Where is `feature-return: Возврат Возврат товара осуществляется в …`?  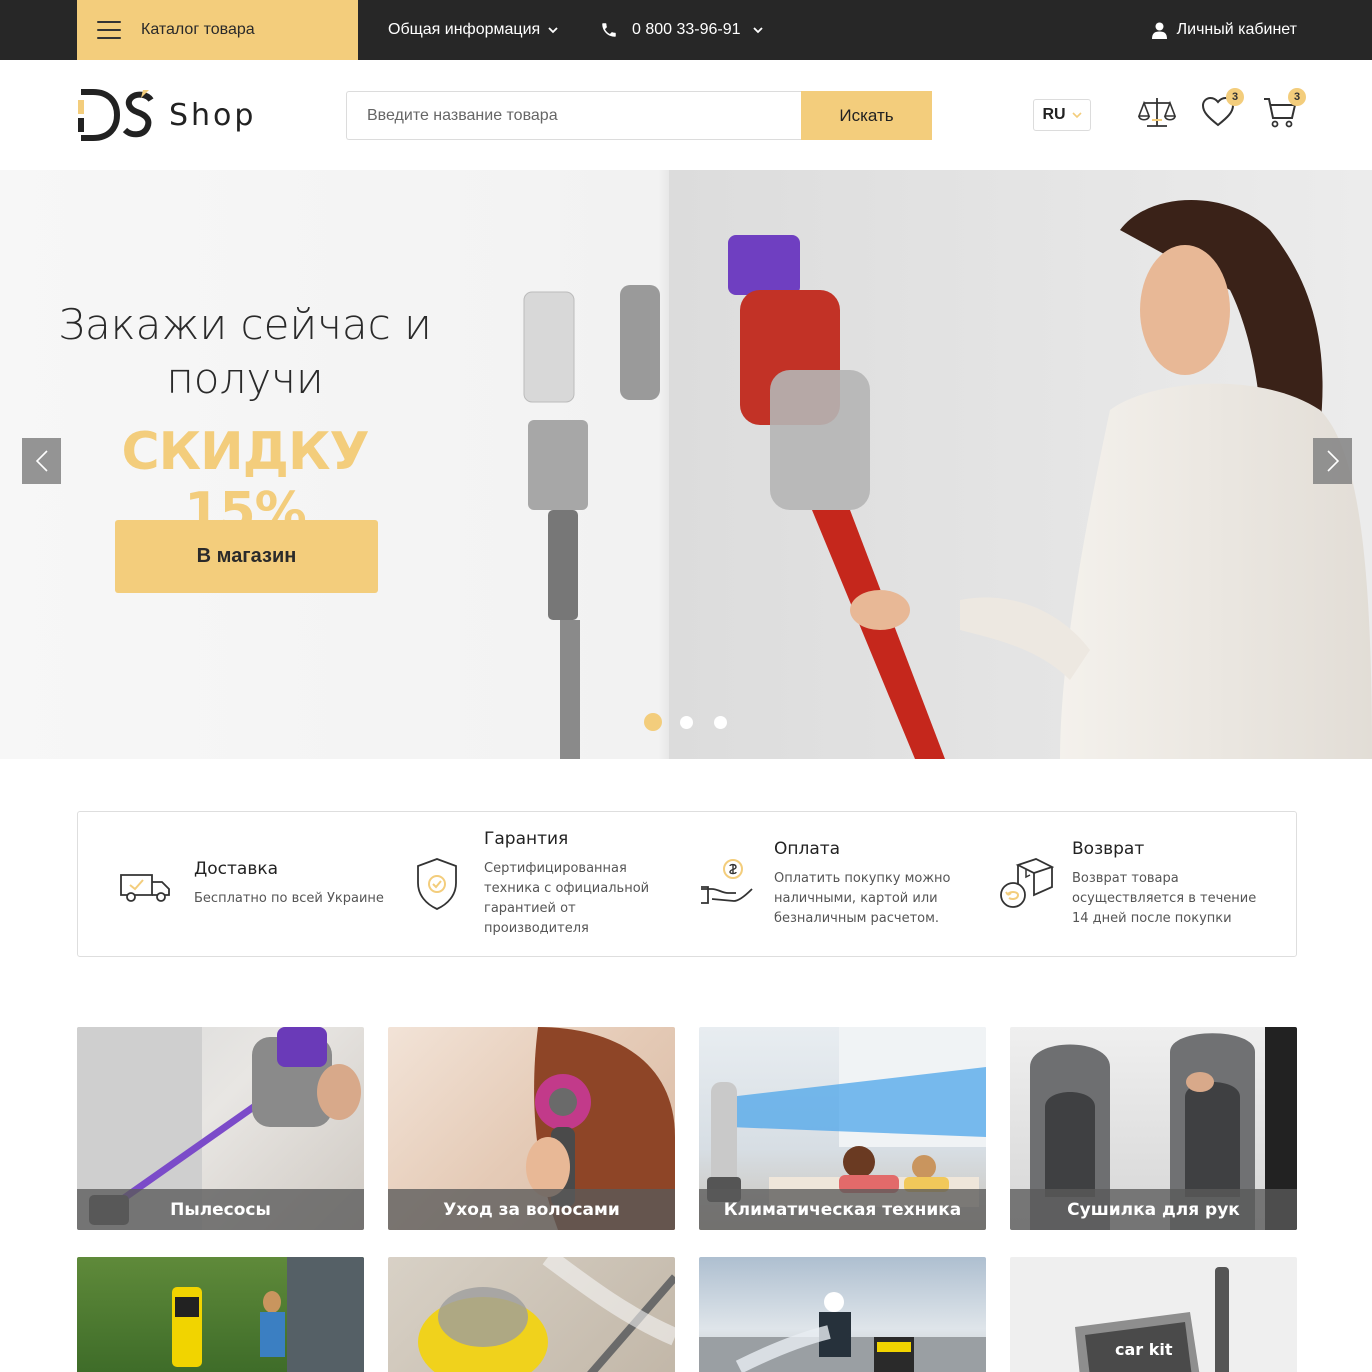
feature-return: Возврат Возврат товара осуществляется в … is located at coordinates (1131, 884).